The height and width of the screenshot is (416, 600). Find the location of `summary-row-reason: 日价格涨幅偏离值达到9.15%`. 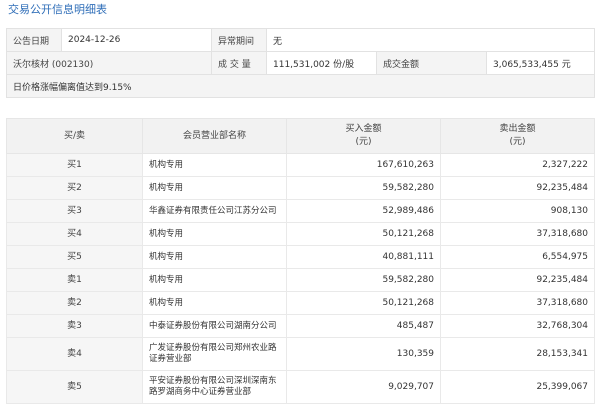

summary-row-reason: 日价格涨幅偏离值达到9.15% is located at coordinates (300, 86).